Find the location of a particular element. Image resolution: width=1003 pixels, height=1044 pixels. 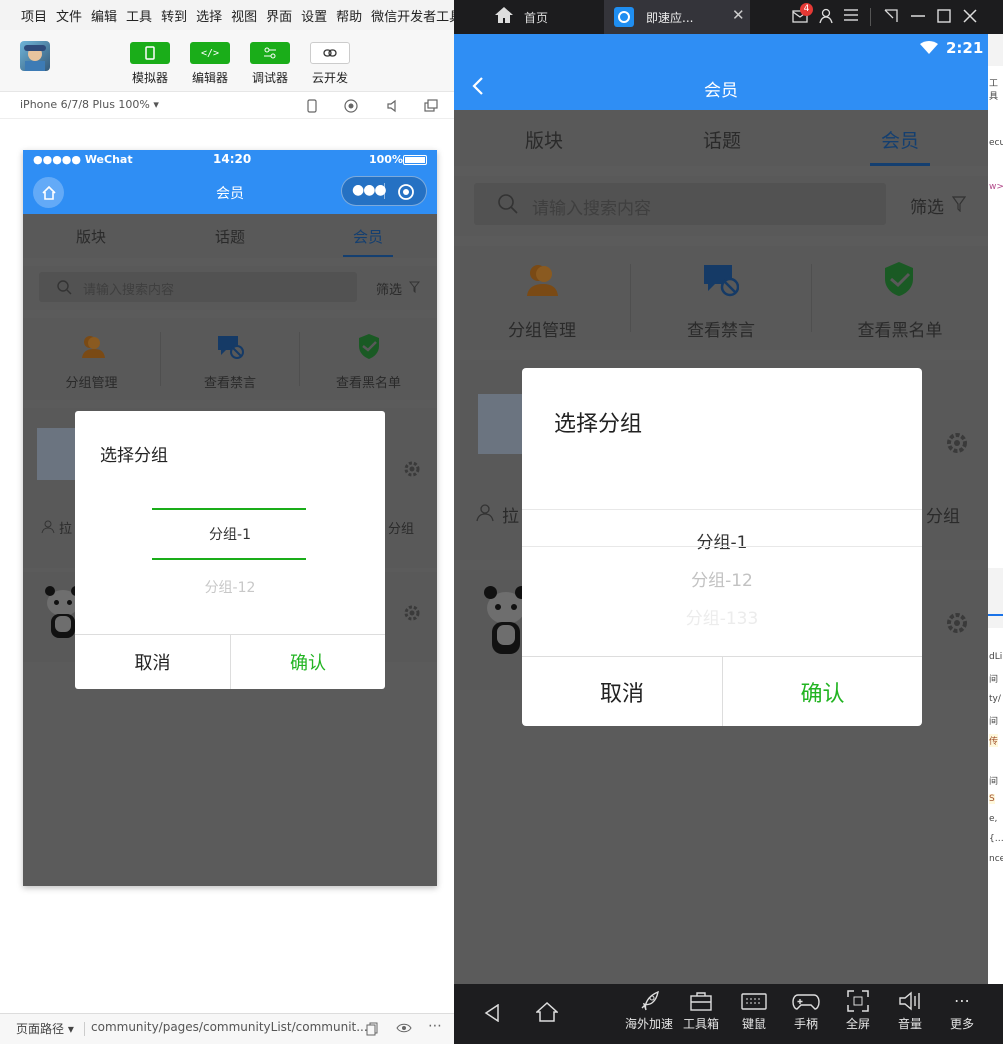

fullscreen-button: 全屏 is located at coordinates (858, 1011).